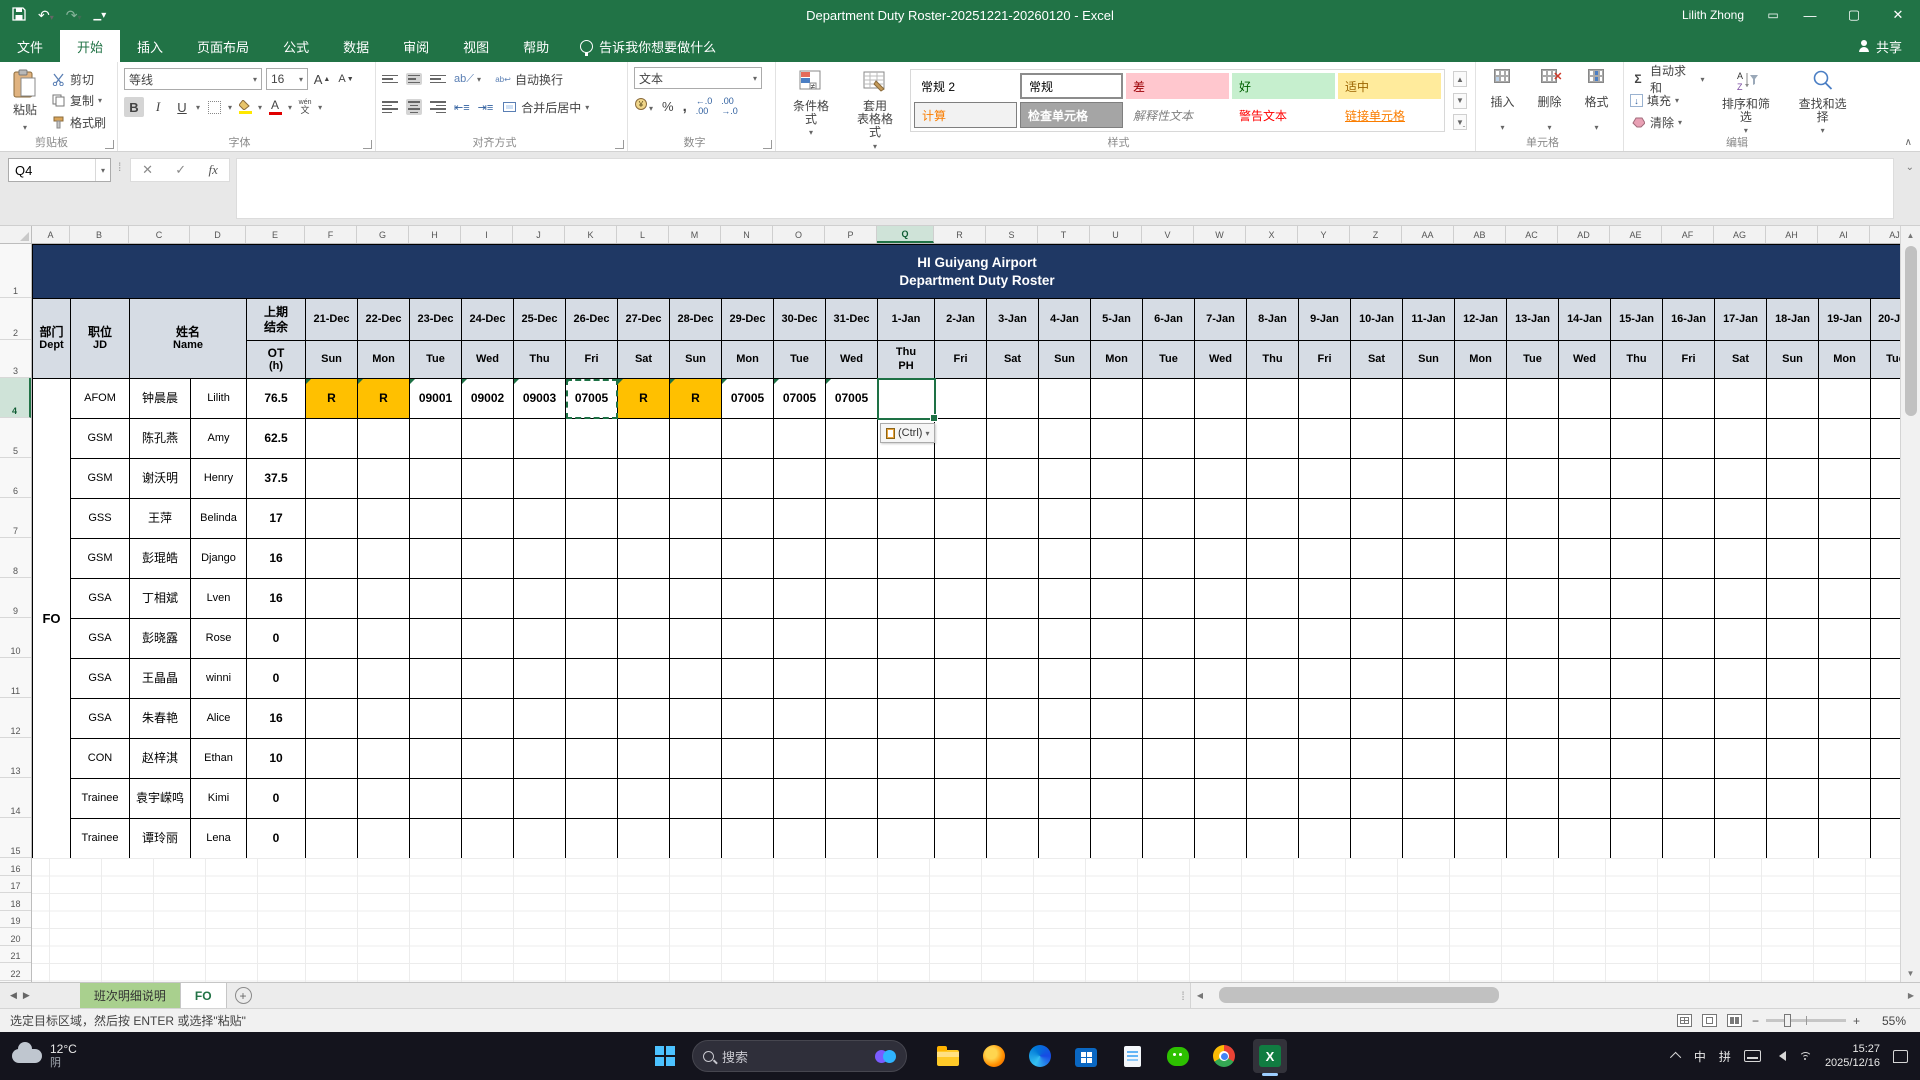 The height and width of the screenshot is (1080, 1920). Describe the element at coordinates (1273, 399) in the screenshot. I see `shift-cell-X4` at that location.